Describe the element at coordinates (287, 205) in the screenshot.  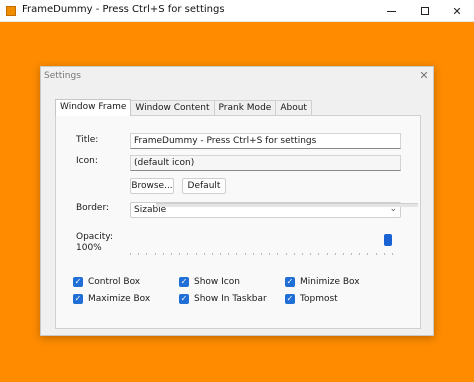
I see `opacity-slider-track` at that location.